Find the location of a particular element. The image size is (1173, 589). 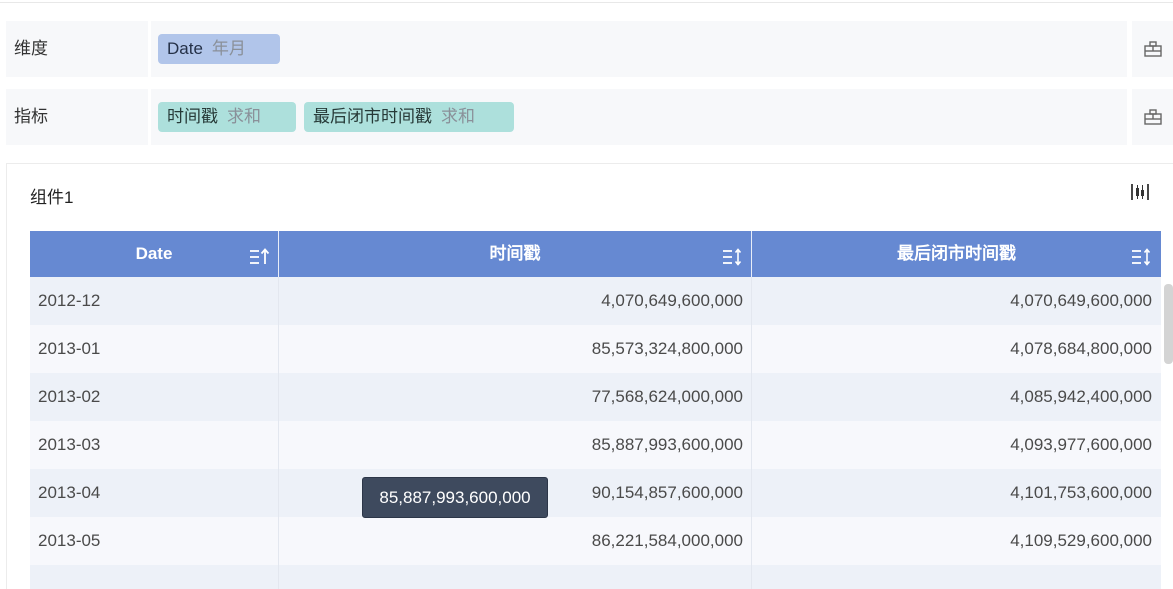

metric-drop-zone: 时间戳 求和 最后闭市时间戳 求和 is located at coordinates (639, 117).